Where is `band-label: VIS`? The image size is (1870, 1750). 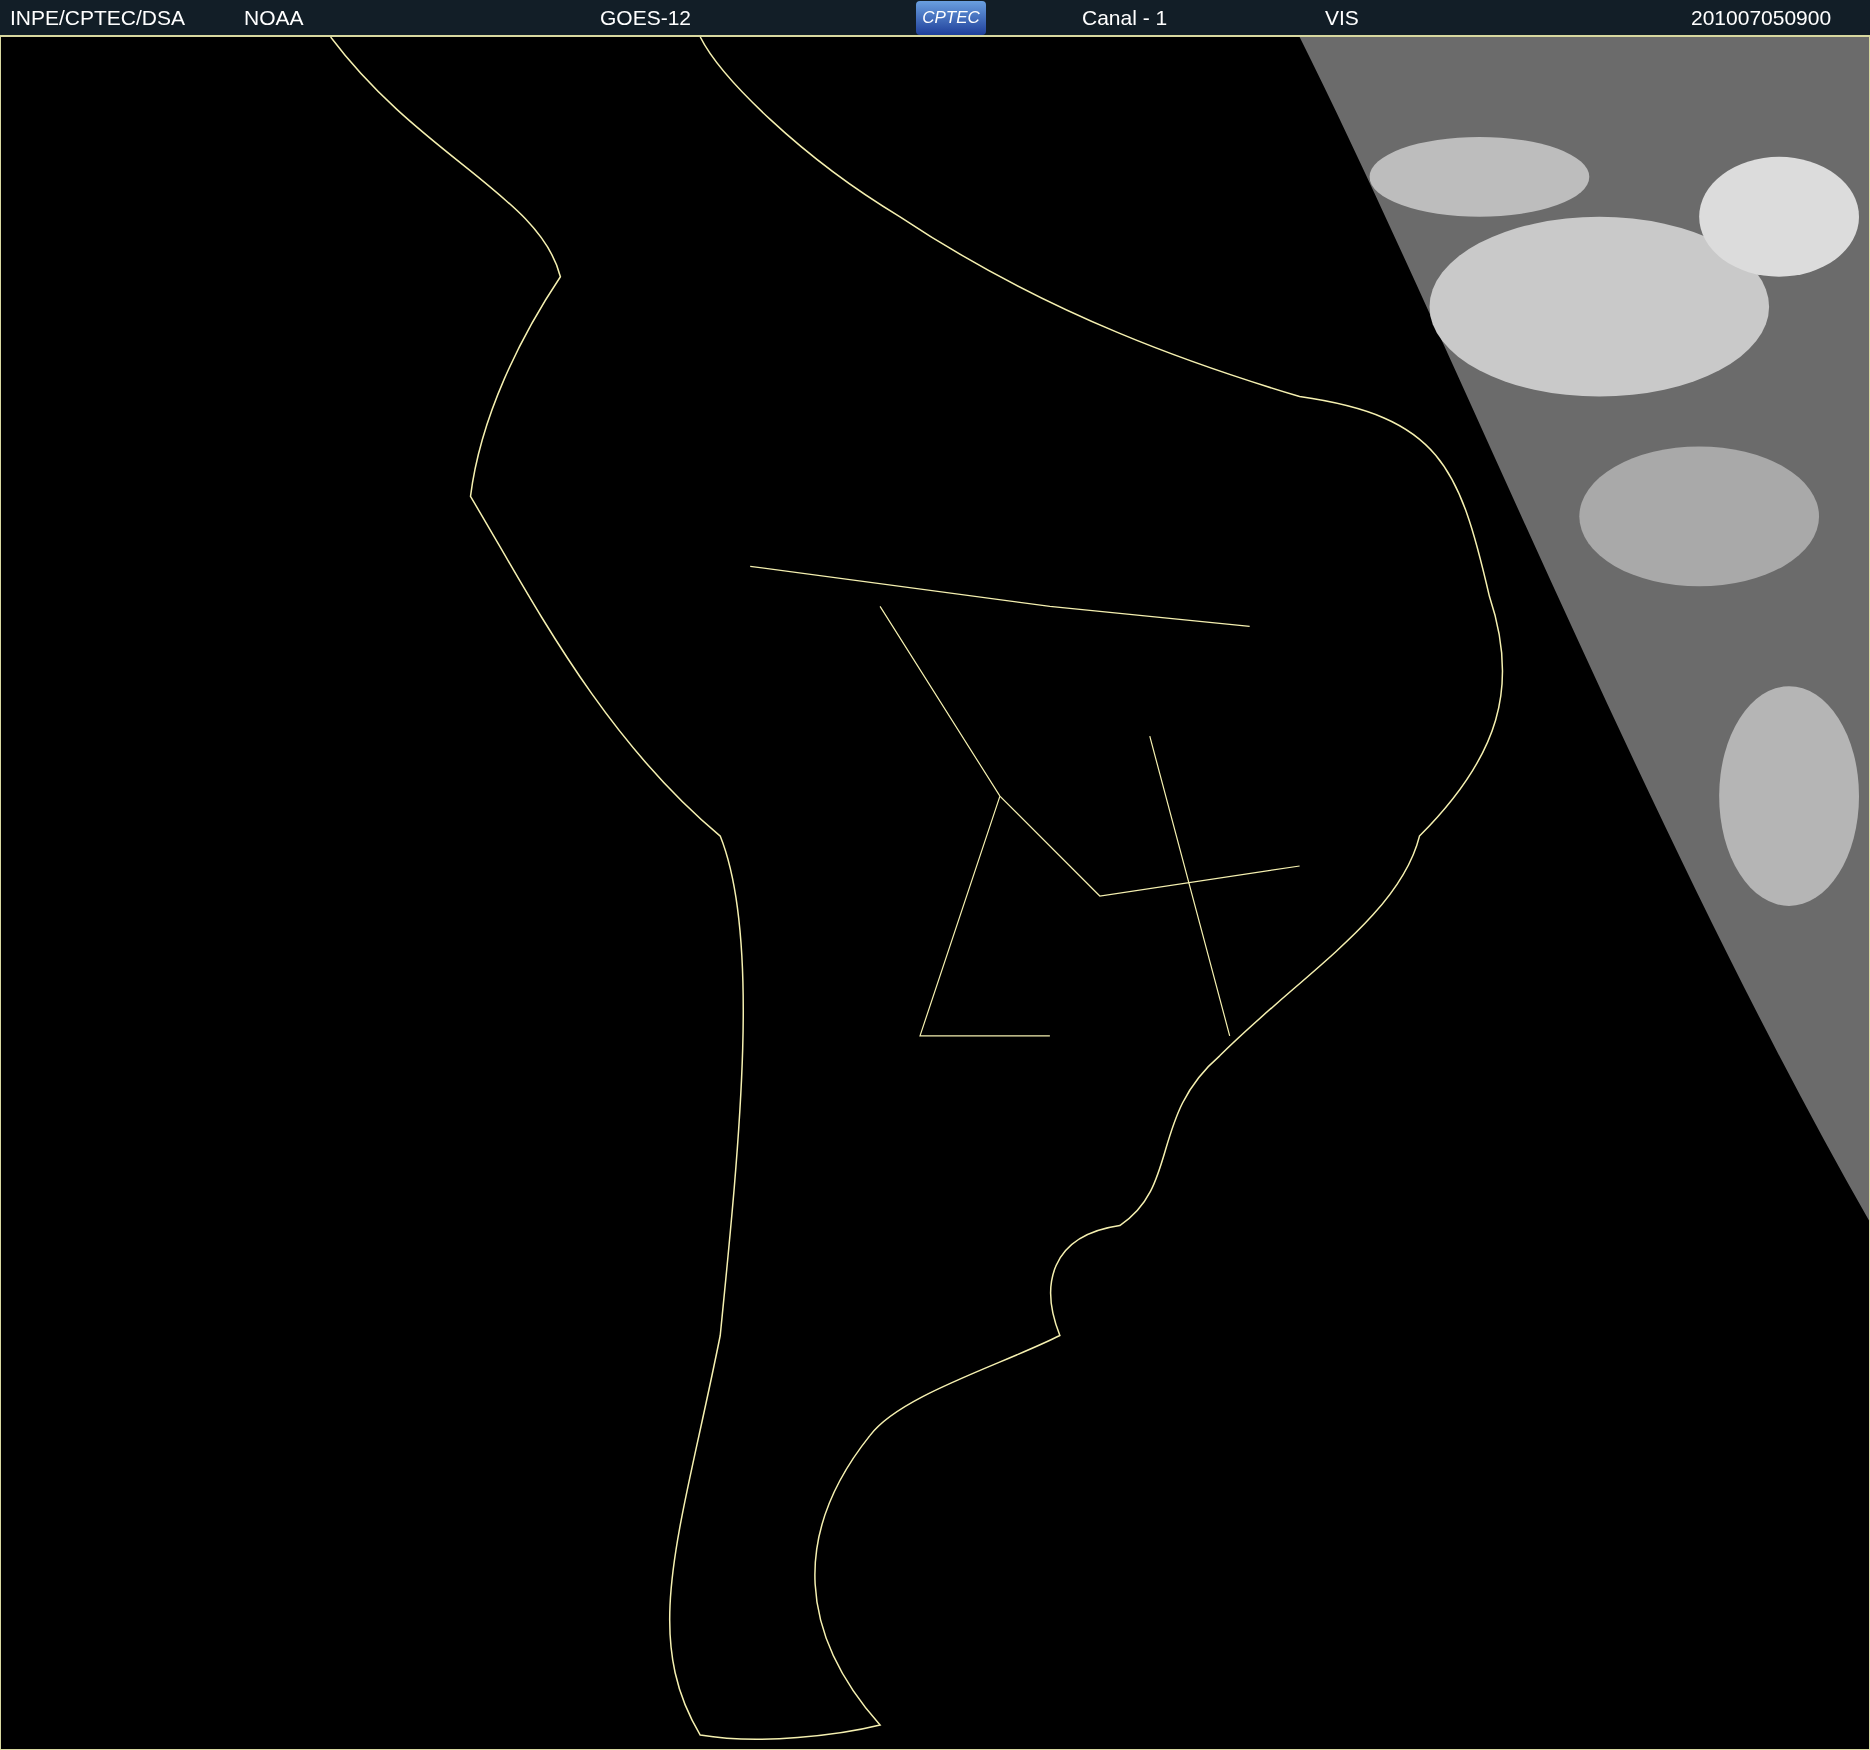 band-label: VIS is located at coordinates (1342, 17).